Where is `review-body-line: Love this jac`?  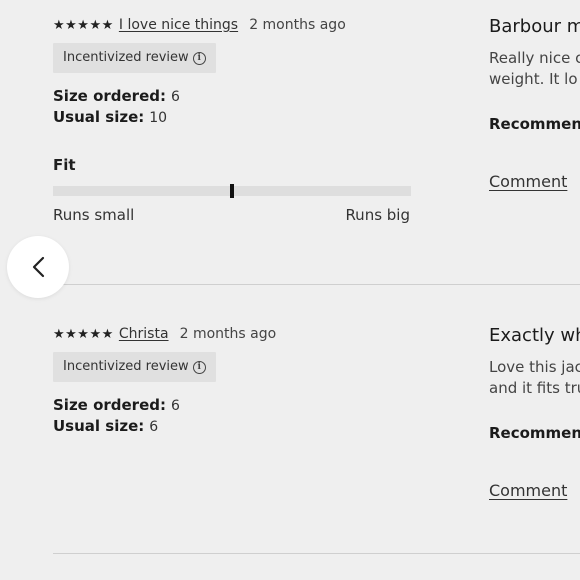 review-body-line: Love this jac is located at coordinates (534, 367).